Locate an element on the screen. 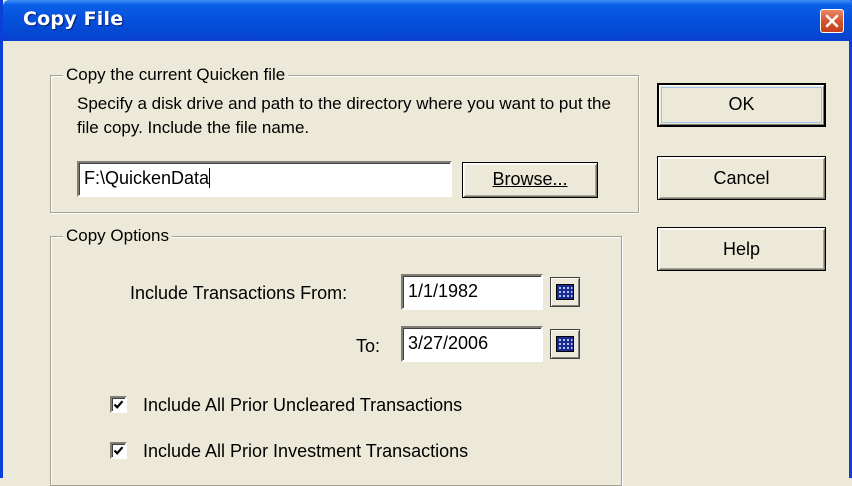 This screenshot has height=486, width=852. from-label: Include Transactions From: is located at coordinates (239, 293).